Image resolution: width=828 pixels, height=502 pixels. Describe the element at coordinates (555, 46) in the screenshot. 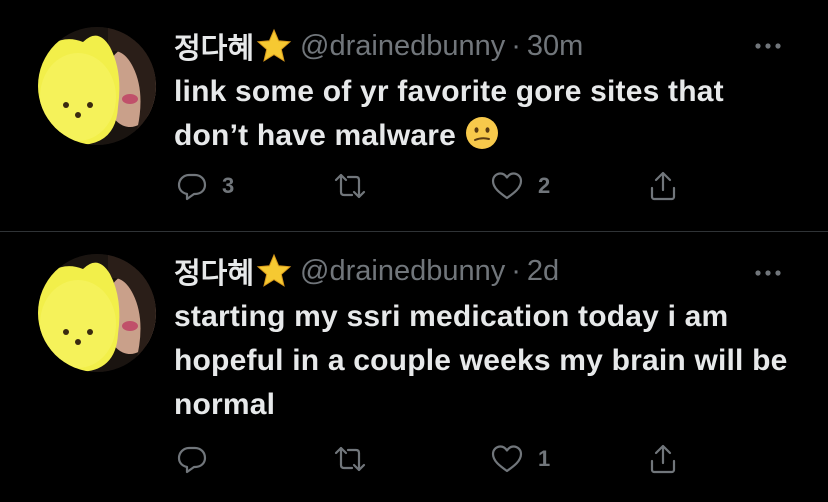

I see `timestamp: 30m` at that location.